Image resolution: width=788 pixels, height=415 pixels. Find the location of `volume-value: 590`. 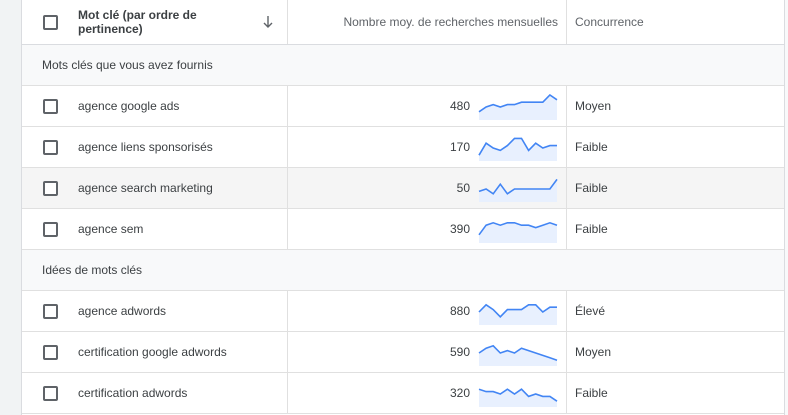

volume-value: 590 is located at coordinates (459, 352).